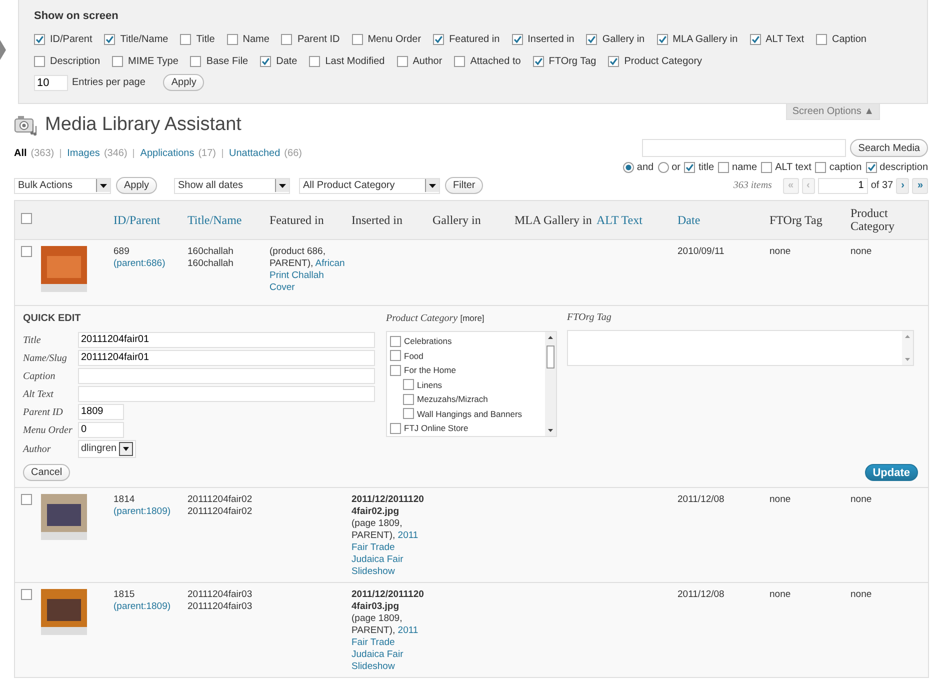  Describe the element at coordinates (395, 39) in the screenshot. I see `checkbox-label: Menu Order` at that location.